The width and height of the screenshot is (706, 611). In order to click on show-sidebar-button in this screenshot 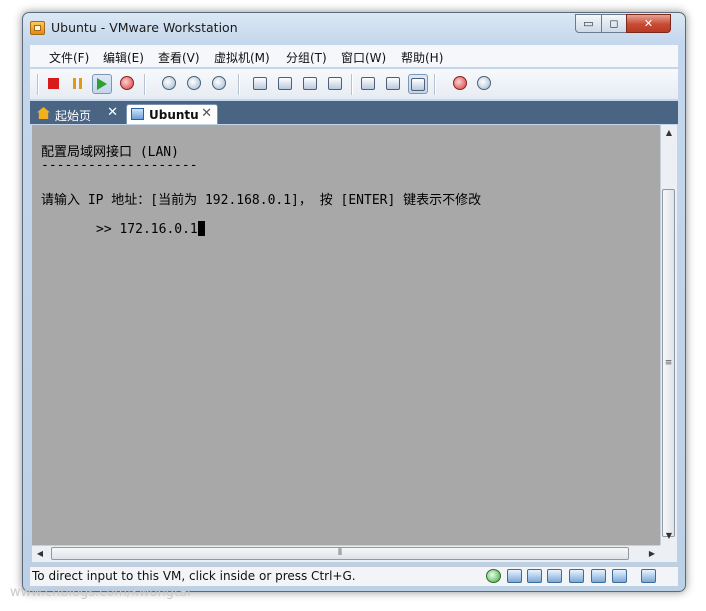, I will do `click(260, 84)`.